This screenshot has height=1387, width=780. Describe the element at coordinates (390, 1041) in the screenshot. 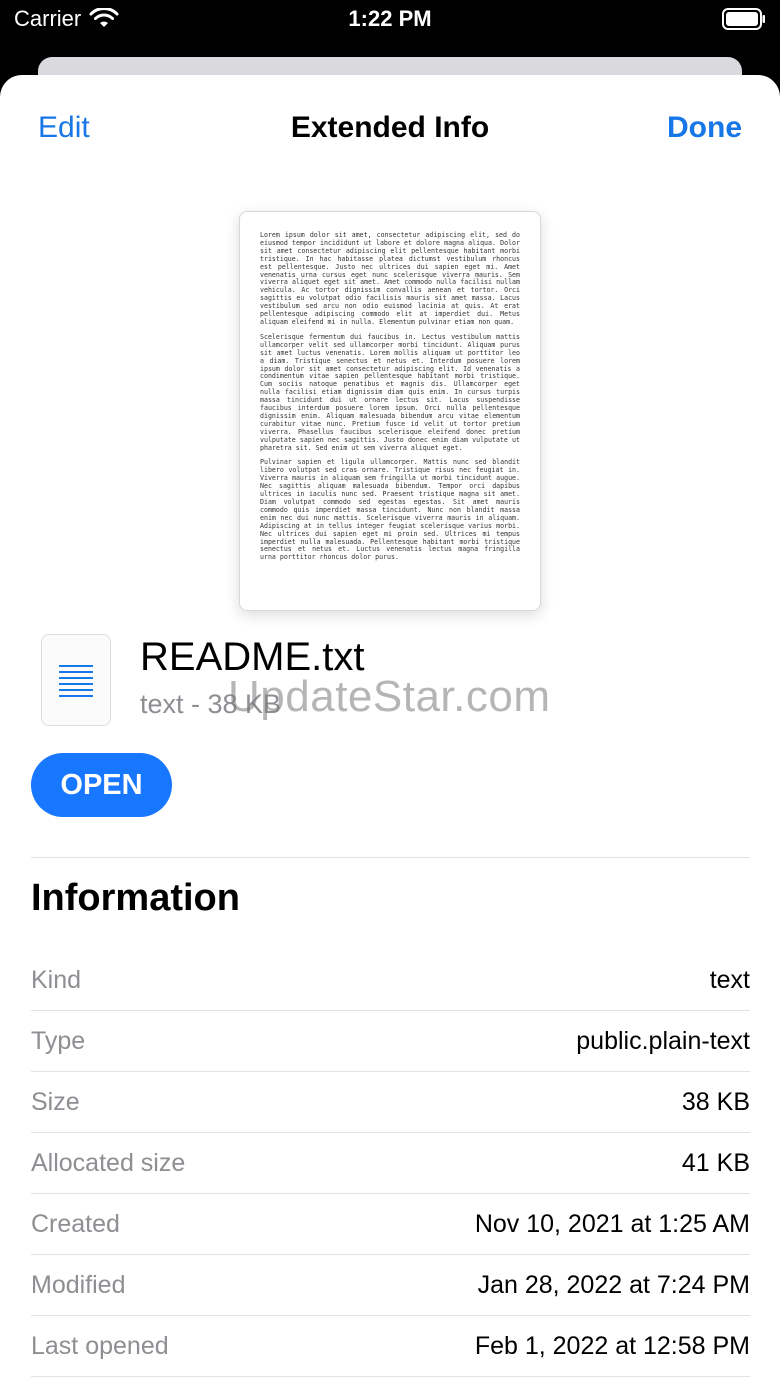

I see `info-row-type: Type public.plain-text` at that location.